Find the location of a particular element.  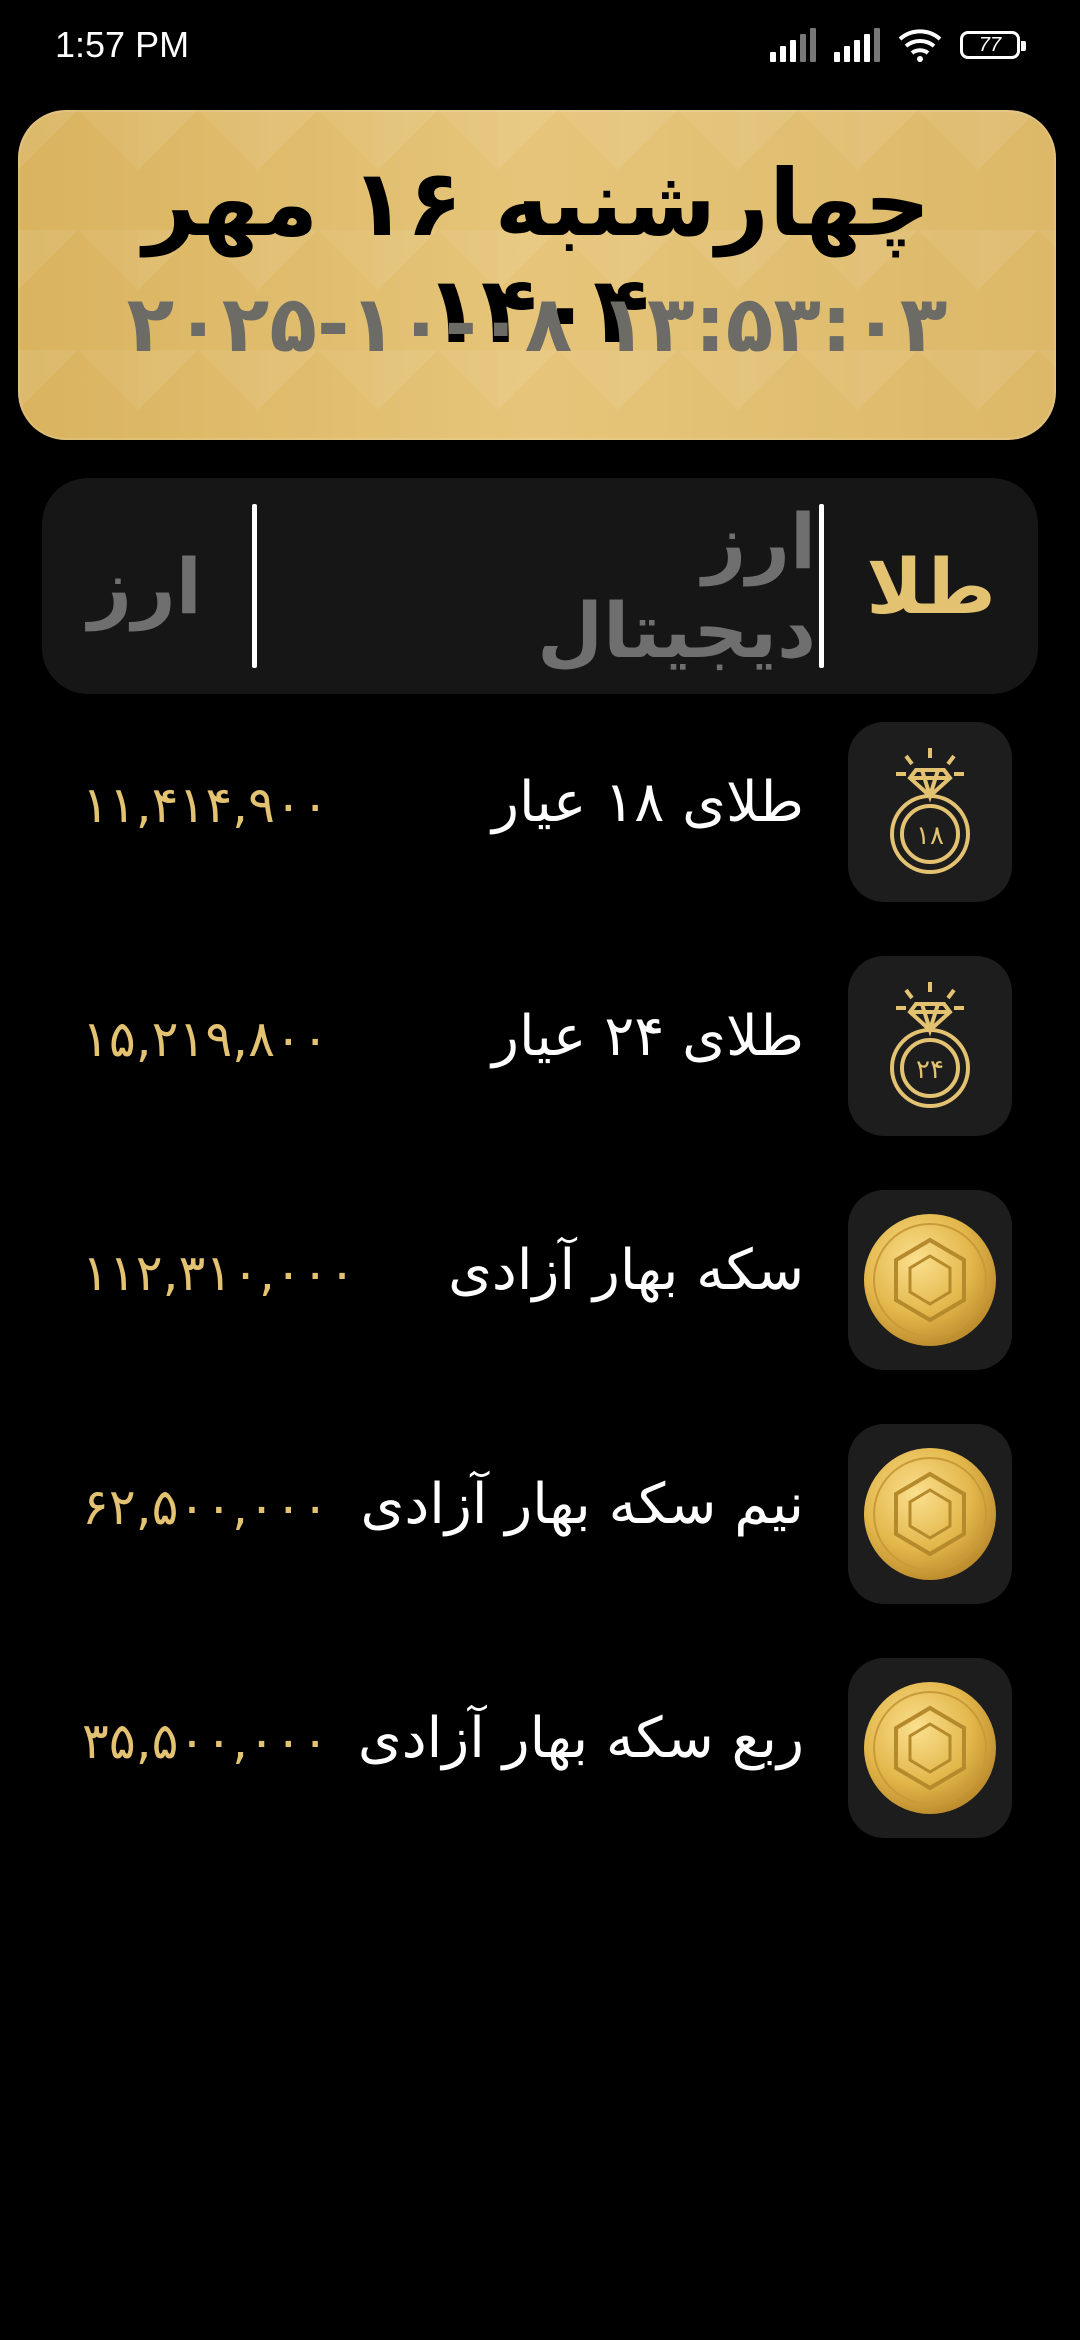

ring-badge-18: ۱۸ is located at coordinates (930, 836).